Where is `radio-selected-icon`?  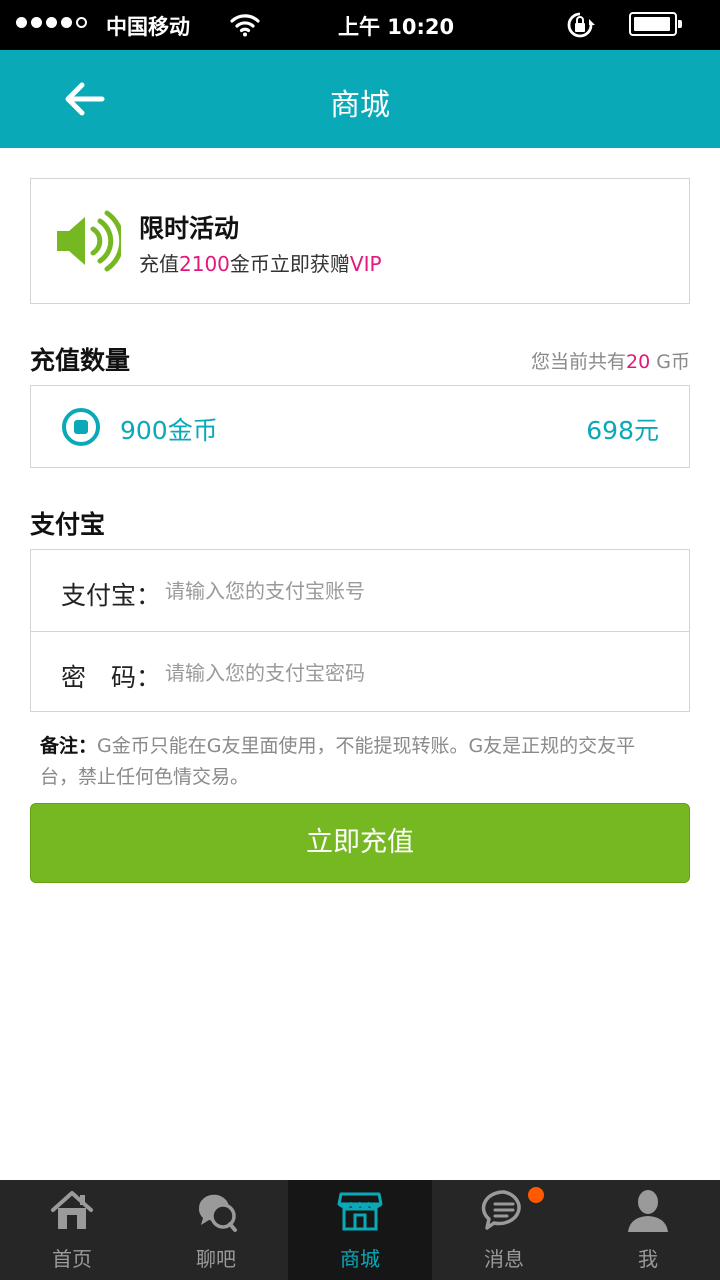 radio-selected-icon is located at coordinates (81, 427).